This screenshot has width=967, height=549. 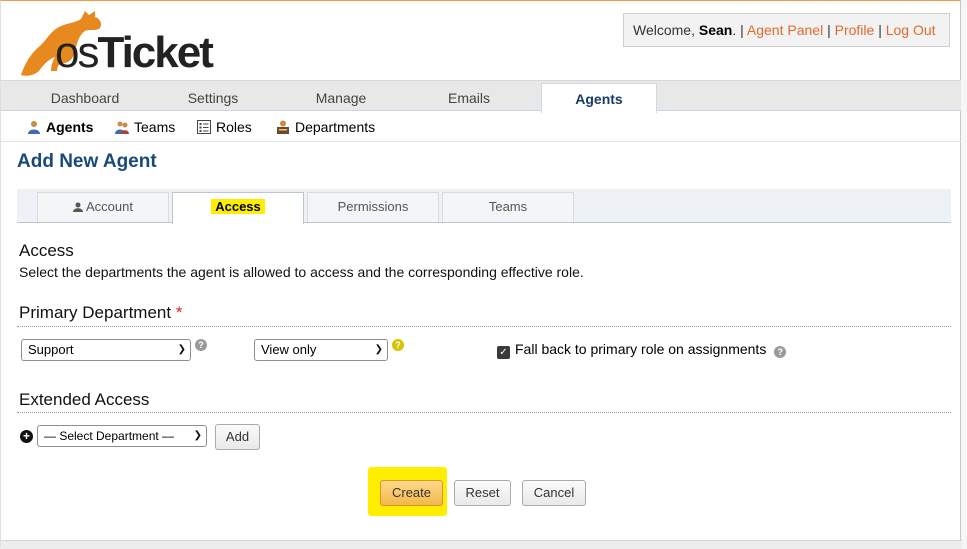 I want to click on agent-icon, so click(x=34, y=127).